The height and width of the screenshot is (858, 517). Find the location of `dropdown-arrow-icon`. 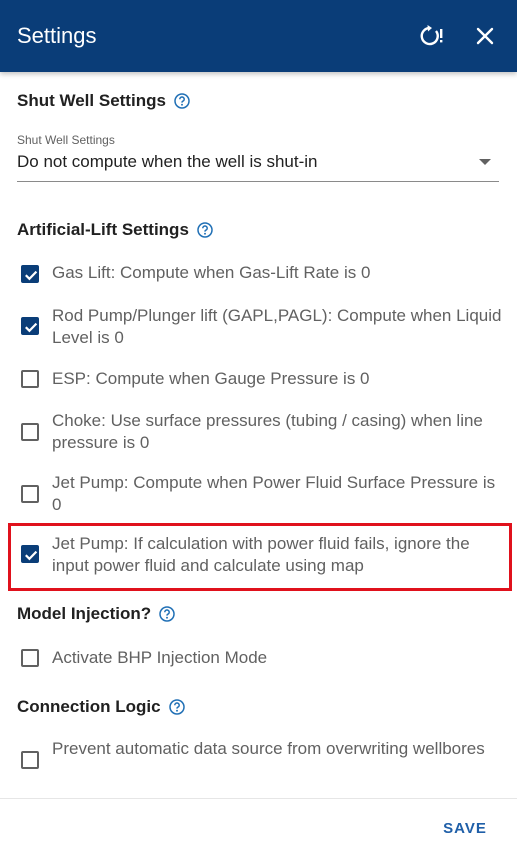

dropdown-arrow-icon is located at coordinates (485, 162).